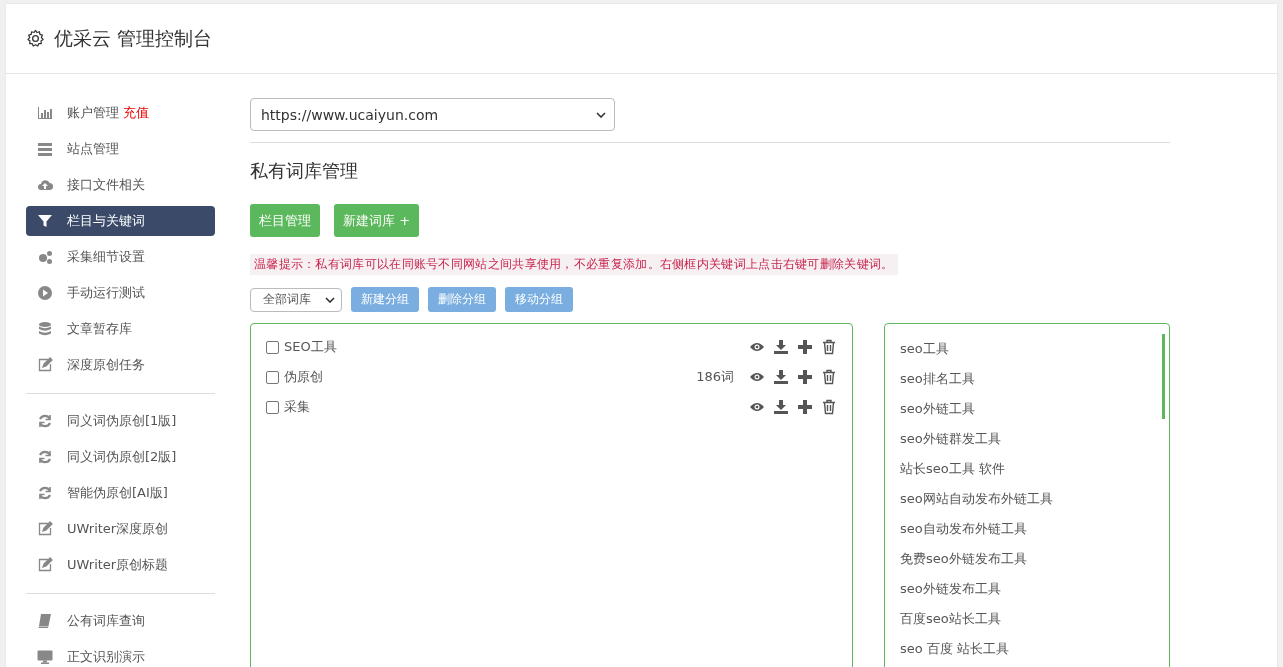 Image resolution: width=1283 pixels, height=667 pixels. I want to click on library-name: 采集, so click(512, 407).